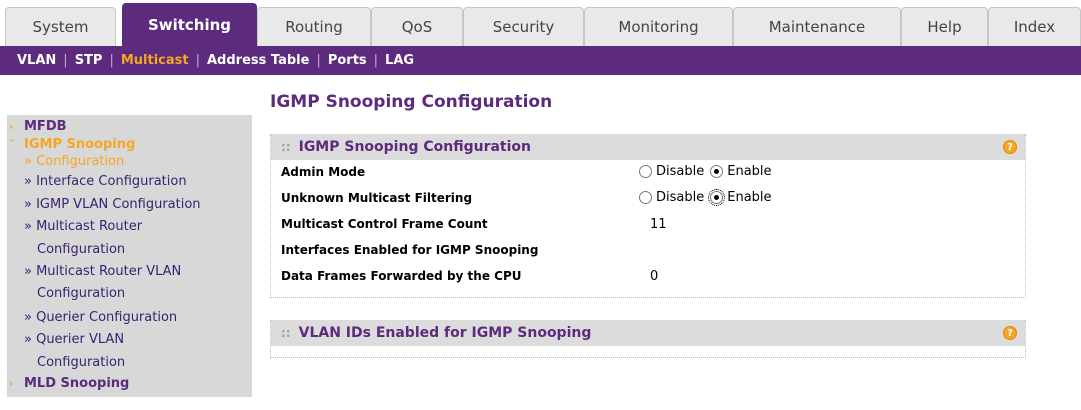 The height and width of the screenshot is (410, 1081). I want to click on tab-system: System, so click(60, 26).